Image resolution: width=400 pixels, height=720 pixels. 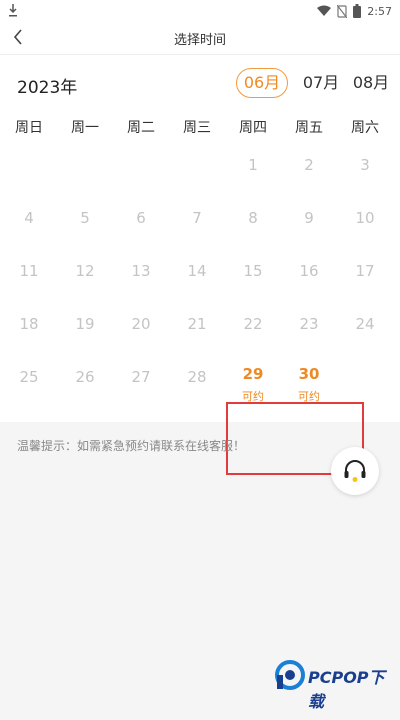 I want to click on watermark: PCPOP下载, so click(x=337, y=685).